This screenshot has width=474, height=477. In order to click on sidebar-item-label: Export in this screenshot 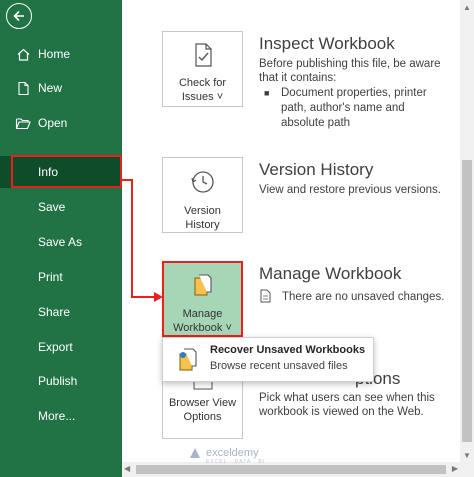, I will do `click(55, 347)`.